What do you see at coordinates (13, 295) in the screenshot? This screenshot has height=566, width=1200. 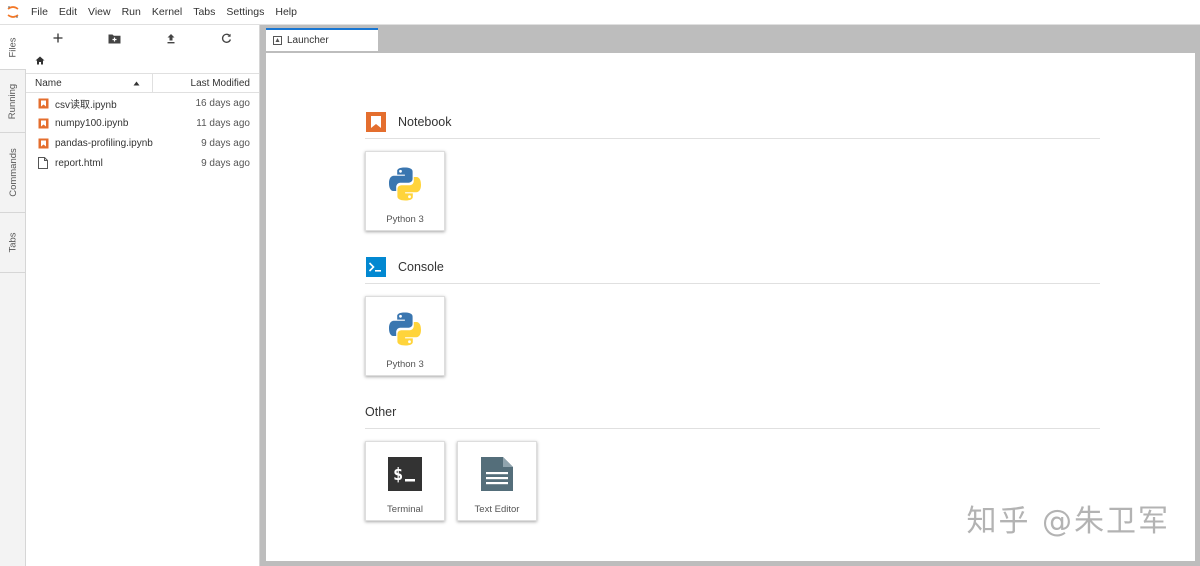 I see `left-sidebar-tabs: Files Running Commands Tabs` at bounding box center [13, 295].